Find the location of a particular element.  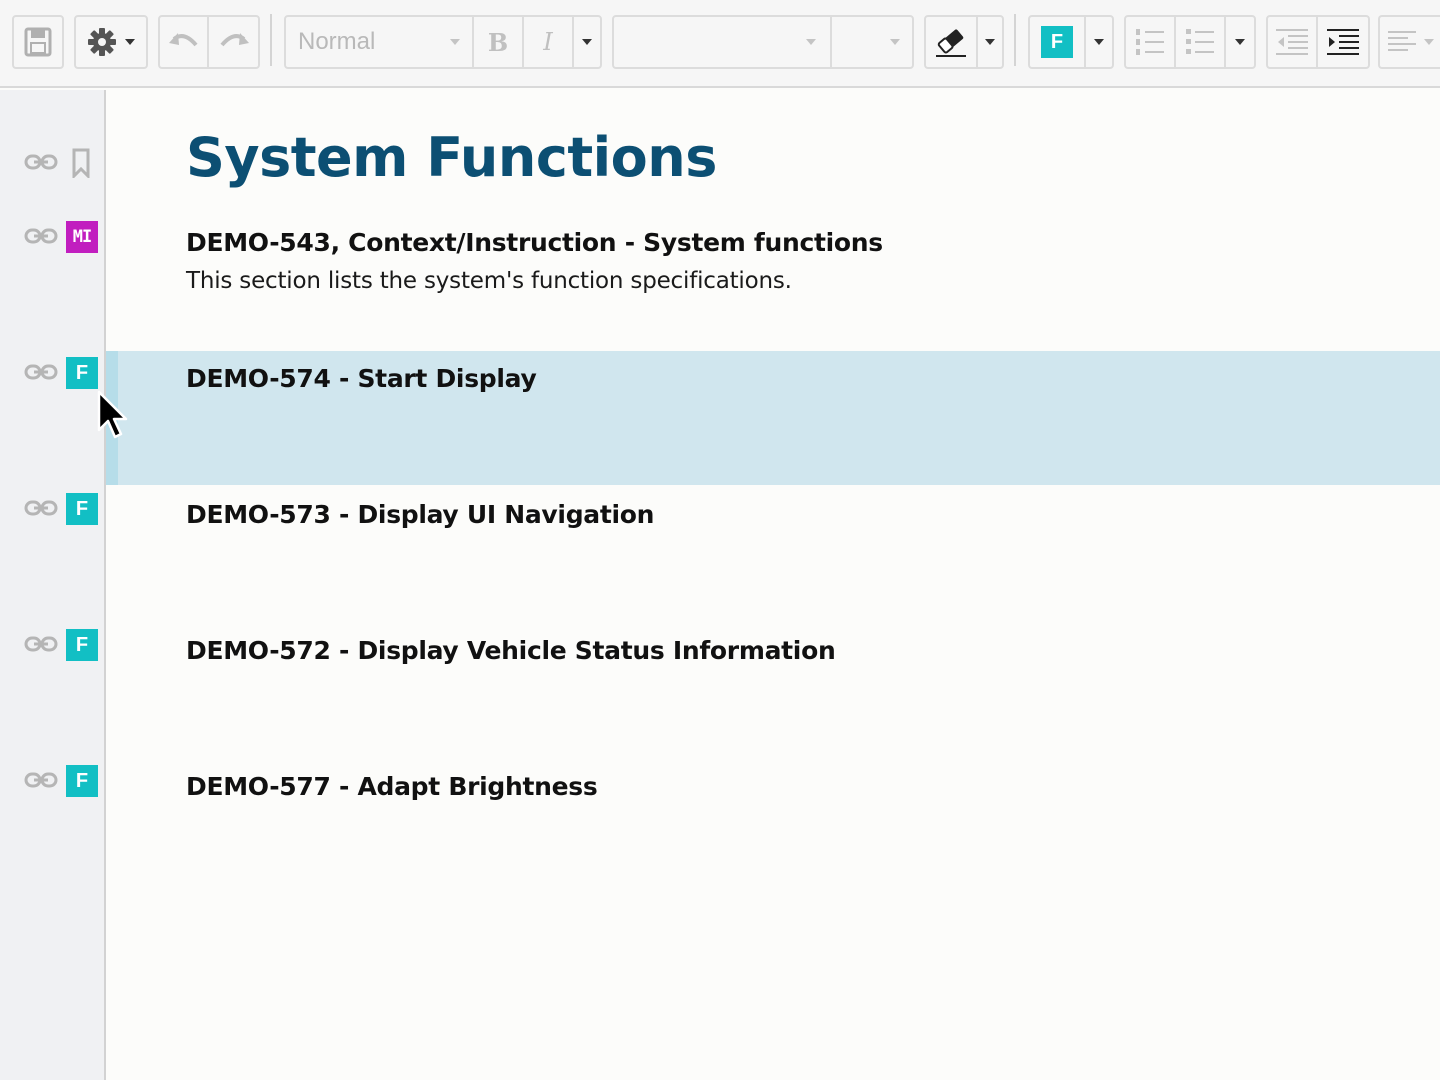

redo-icon is located at coordinates (234, 40).